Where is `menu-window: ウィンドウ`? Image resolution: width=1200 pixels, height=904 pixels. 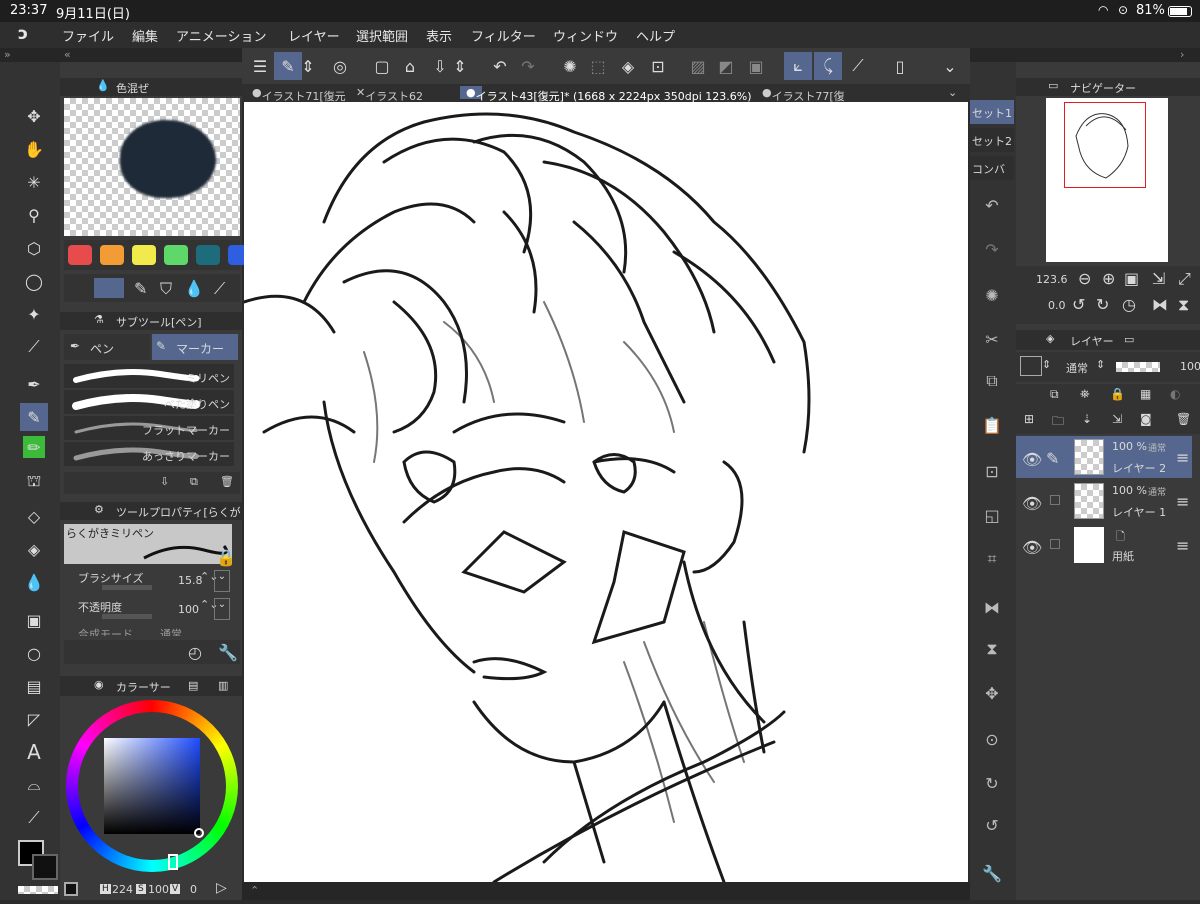
menu-window: ウィンドウ is located at coordinates (585, 35).